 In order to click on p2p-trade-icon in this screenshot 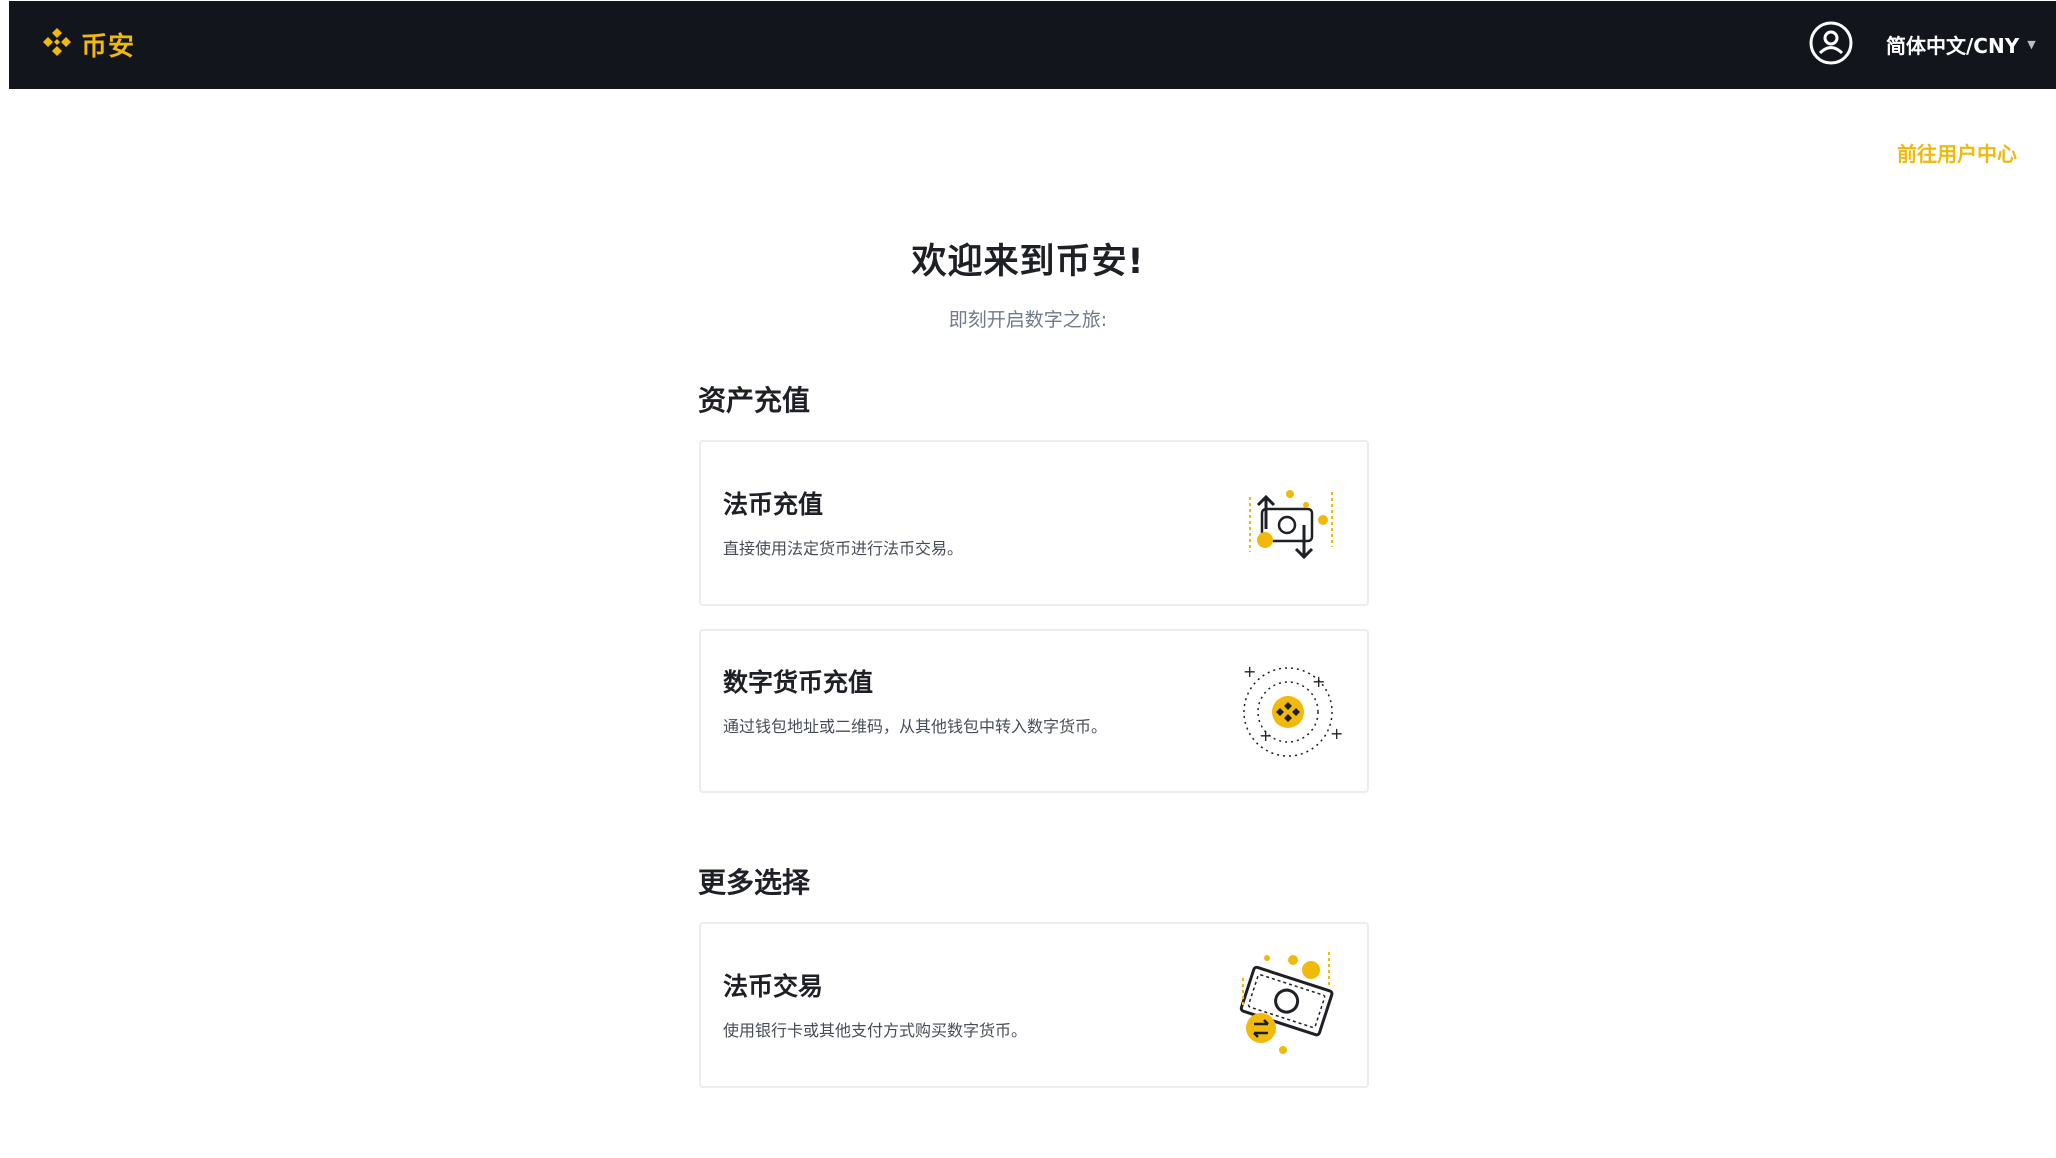, I will do `click(1286, 1003)`.